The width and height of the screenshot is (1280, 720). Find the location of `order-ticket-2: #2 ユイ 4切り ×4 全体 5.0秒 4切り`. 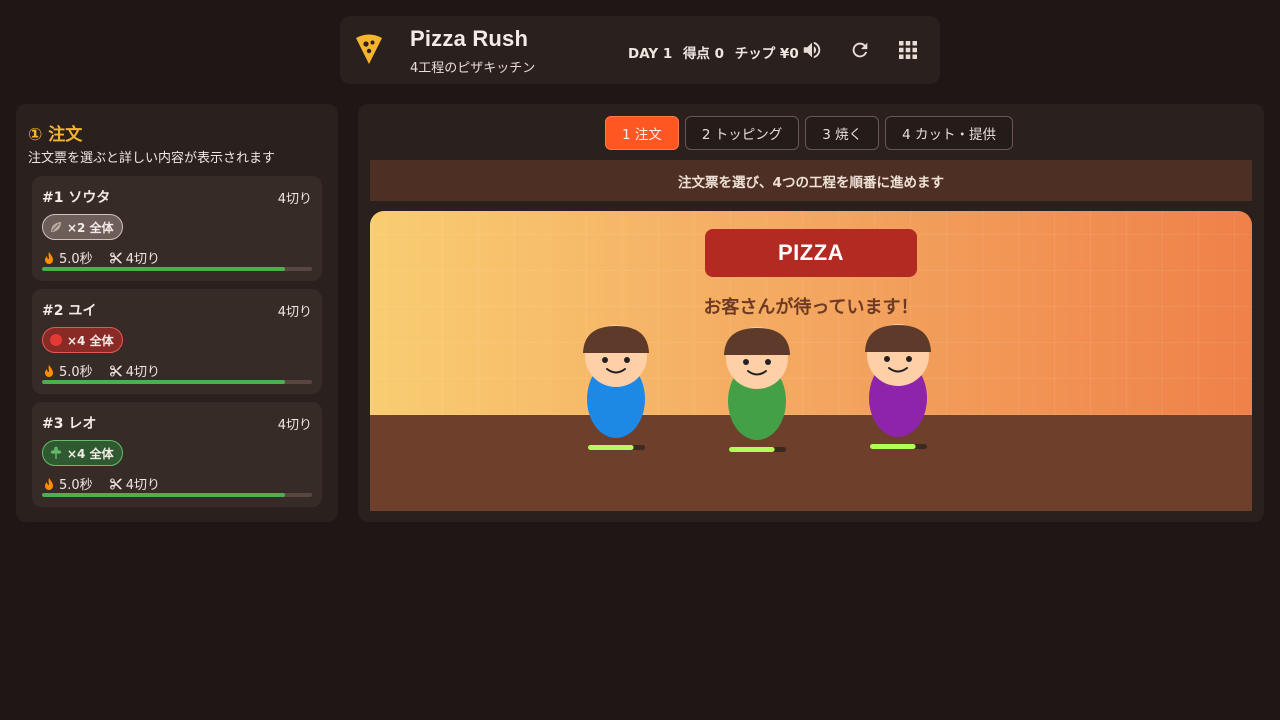

order-ticket-2: #2 ユイ 4切り ×4 全体 5.0秒 4切り is located at coordinates (177, 341).